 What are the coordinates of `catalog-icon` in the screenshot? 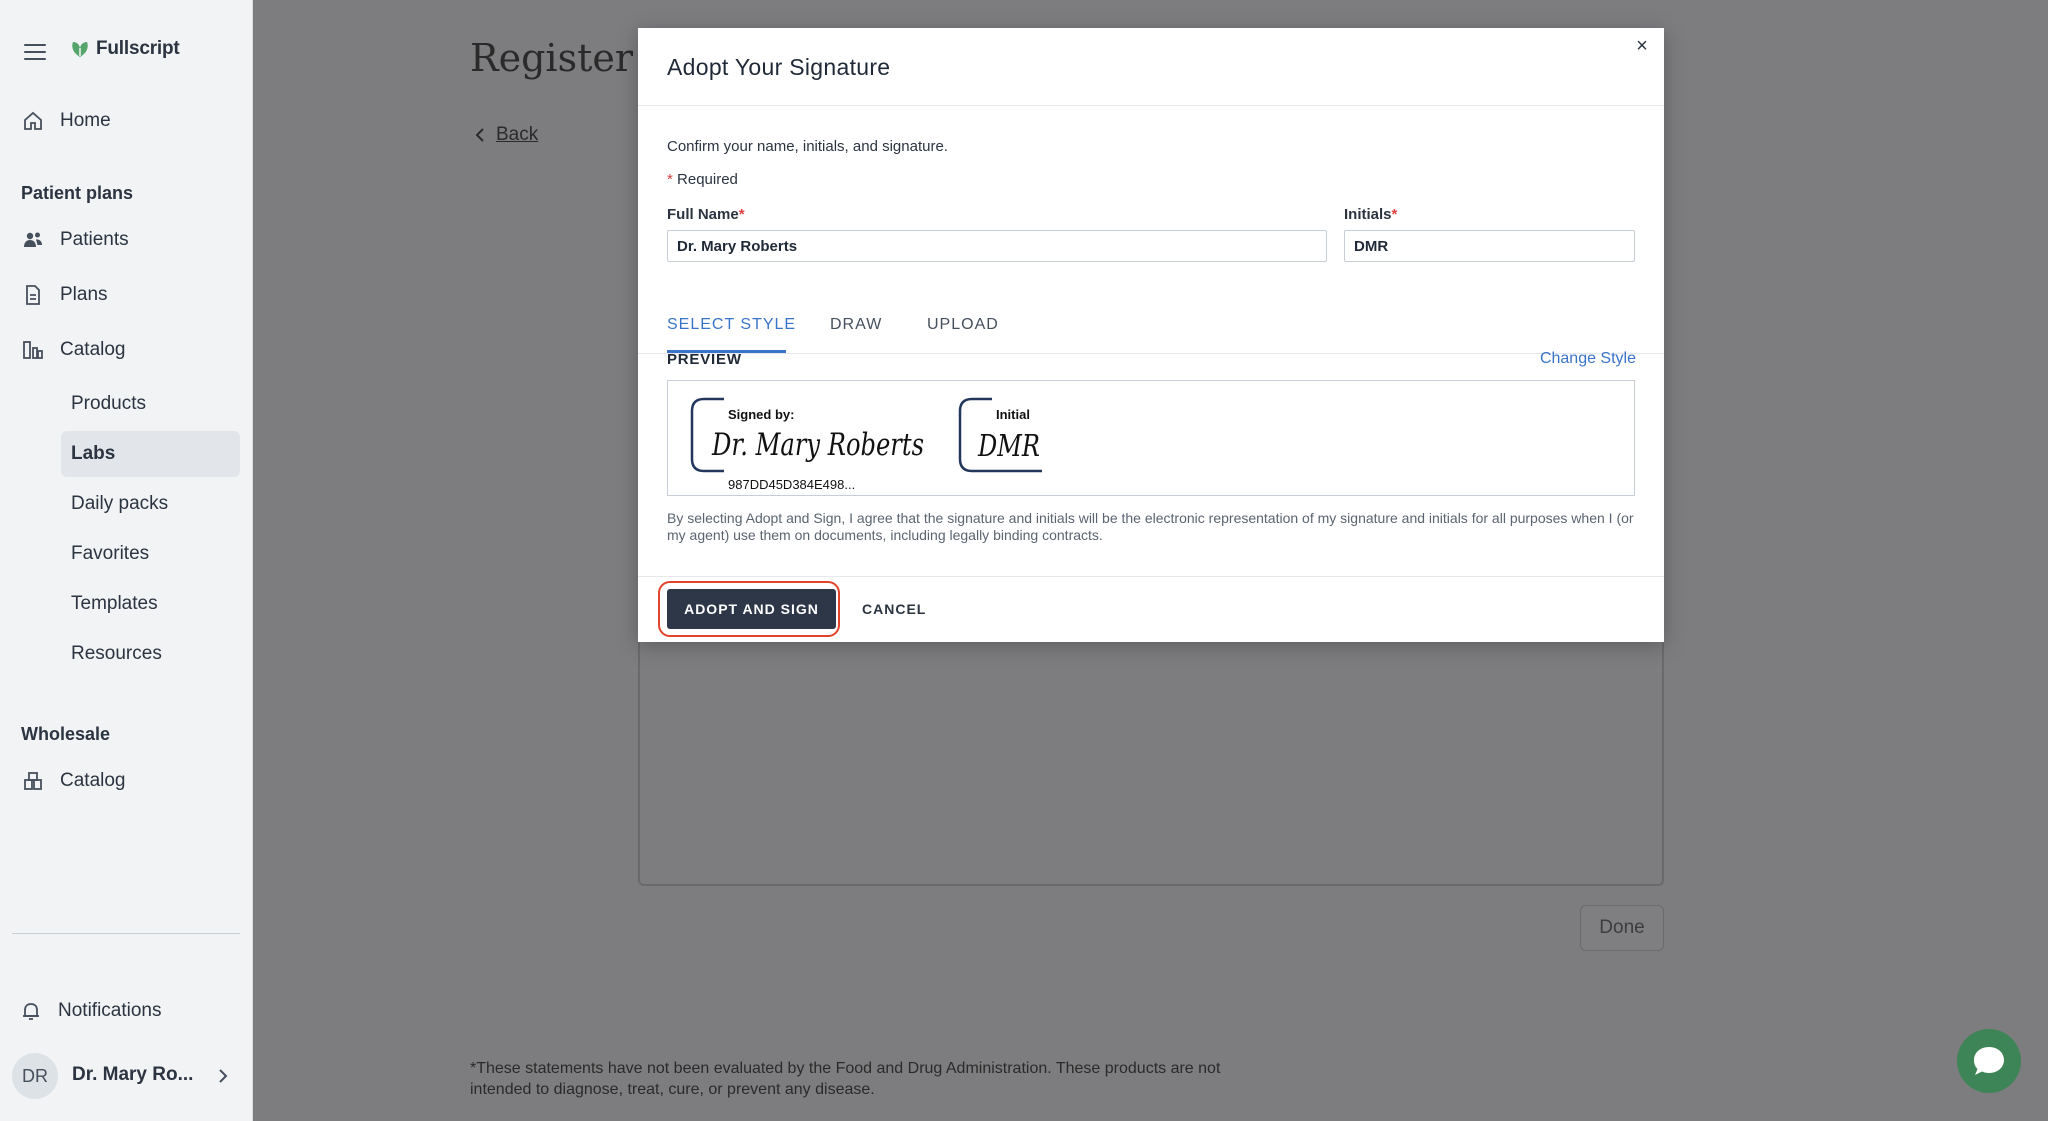 It's located at (33, 350).